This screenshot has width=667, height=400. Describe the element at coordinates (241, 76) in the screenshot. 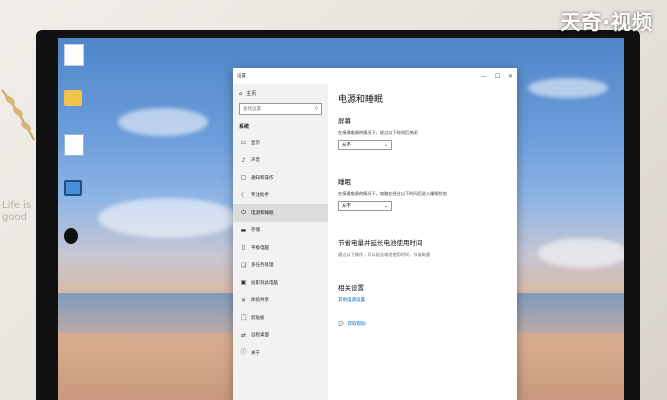

I see `window-title: 设置` at that location.